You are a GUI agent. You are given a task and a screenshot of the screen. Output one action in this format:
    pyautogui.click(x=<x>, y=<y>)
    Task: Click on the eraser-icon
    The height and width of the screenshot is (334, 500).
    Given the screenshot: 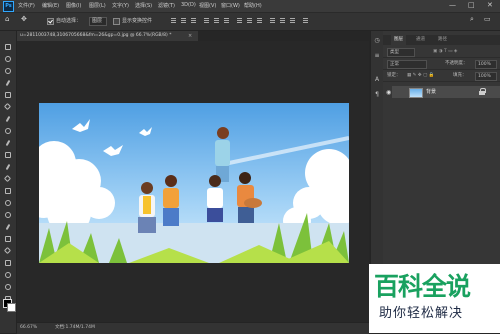 What is the action you would take?
    pyautogui.click(x=8, y=179)
    